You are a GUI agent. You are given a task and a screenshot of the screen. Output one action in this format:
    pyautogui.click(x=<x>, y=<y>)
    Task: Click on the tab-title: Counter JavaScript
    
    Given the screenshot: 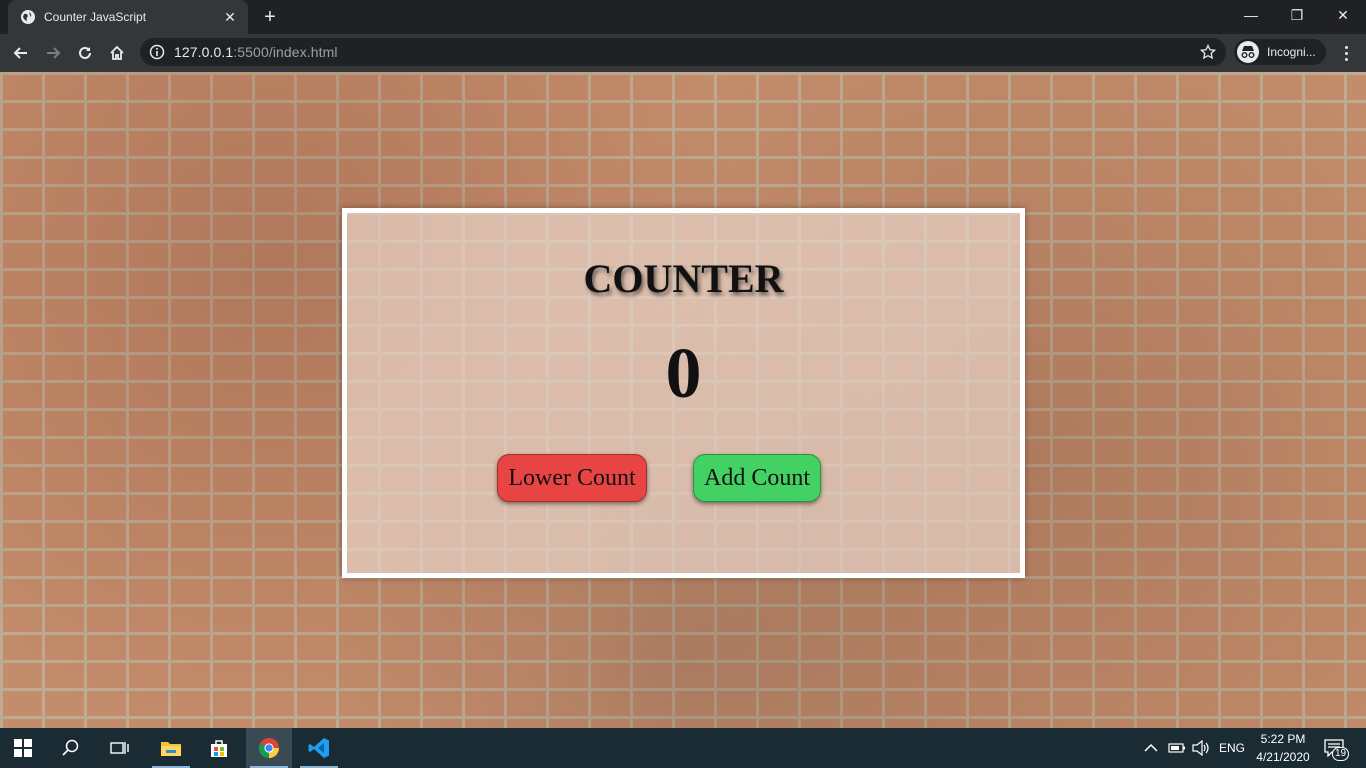 What is the action you would take?
    pyautogui.click(x=95, y=17)
    